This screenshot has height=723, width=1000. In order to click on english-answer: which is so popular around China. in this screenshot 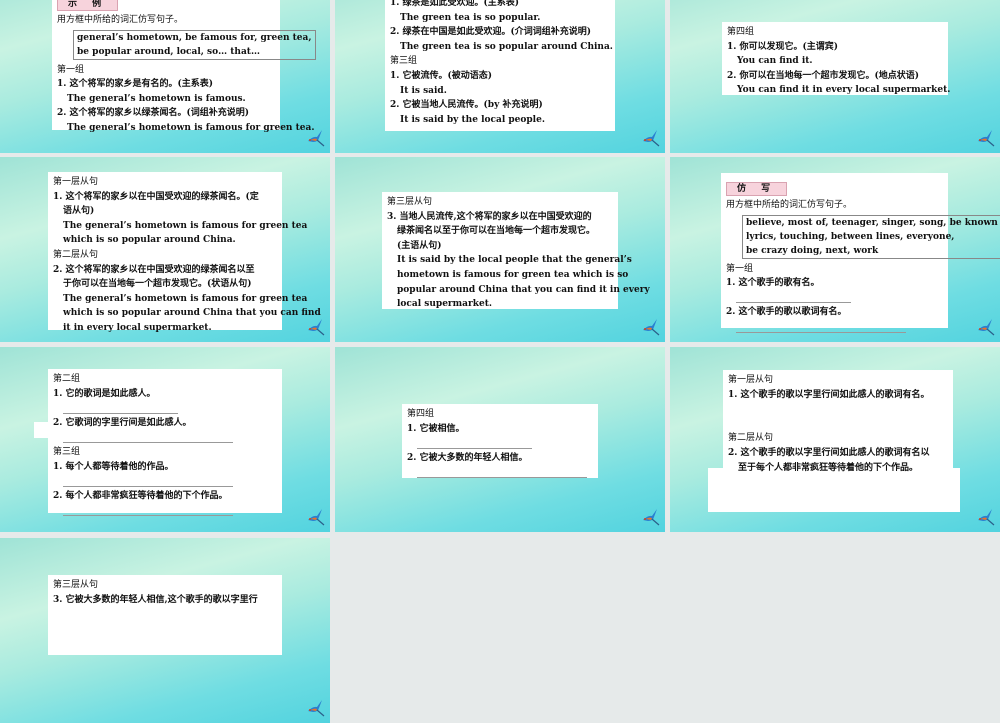, I will do `click(149, 240)`.